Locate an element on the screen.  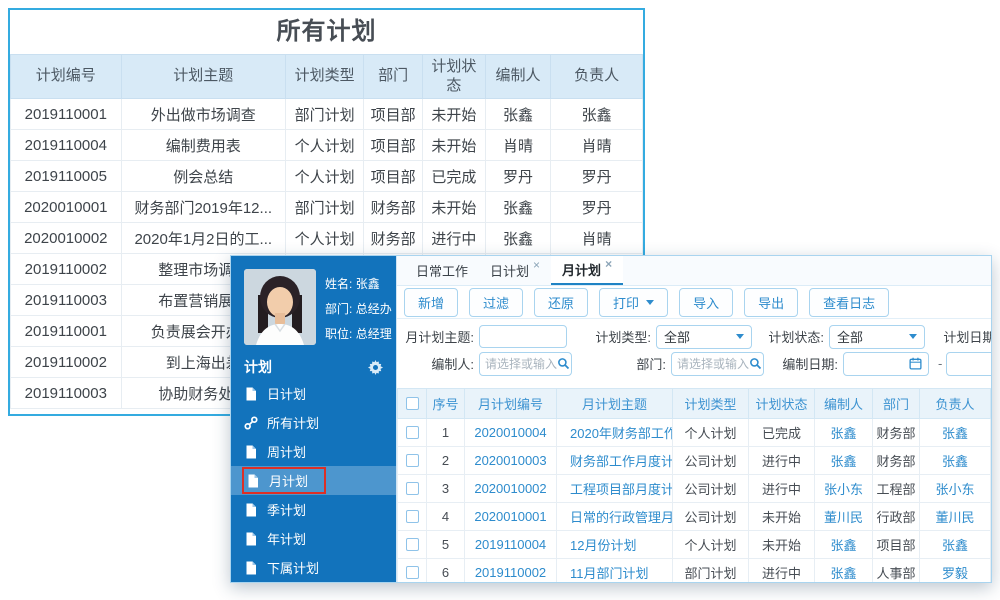
tab-daily-plan: 日计划 × is located at coordinates (515, 270).